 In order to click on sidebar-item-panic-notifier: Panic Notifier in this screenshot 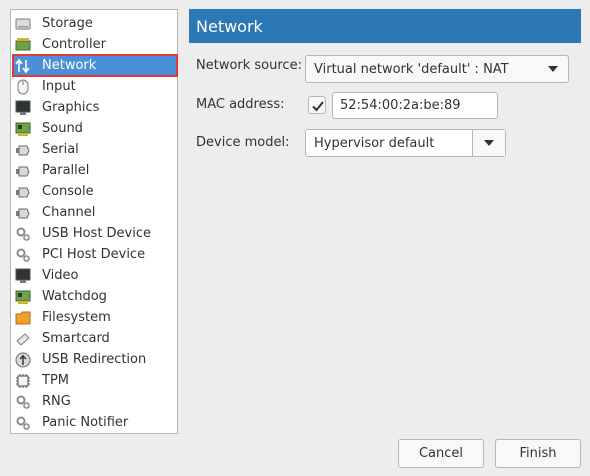, I will do `click(95, 422)`.